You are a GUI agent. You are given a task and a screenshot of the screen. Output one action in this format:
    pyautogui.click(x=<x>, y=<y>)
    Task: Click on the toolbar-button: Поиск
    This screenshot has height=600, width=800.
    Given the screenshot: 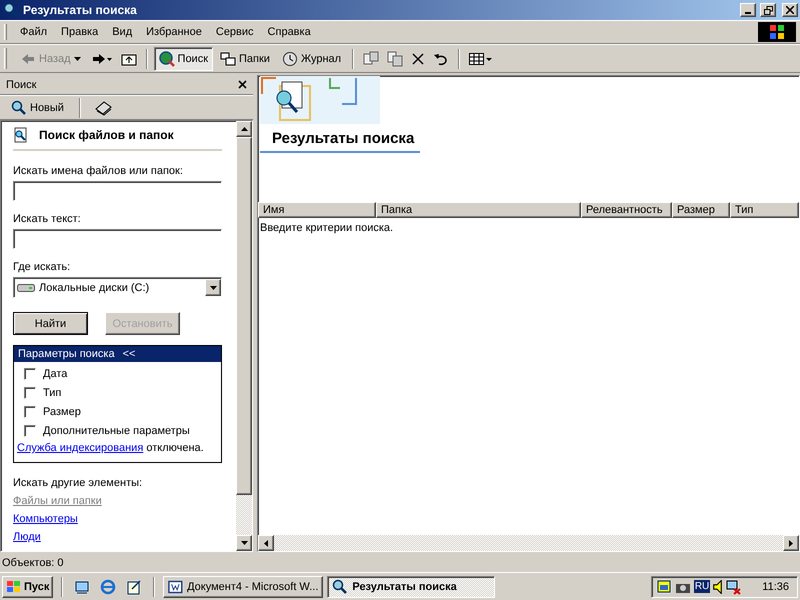 What is the action you would take?
    pyautogui.click(x=184, y=58)
    